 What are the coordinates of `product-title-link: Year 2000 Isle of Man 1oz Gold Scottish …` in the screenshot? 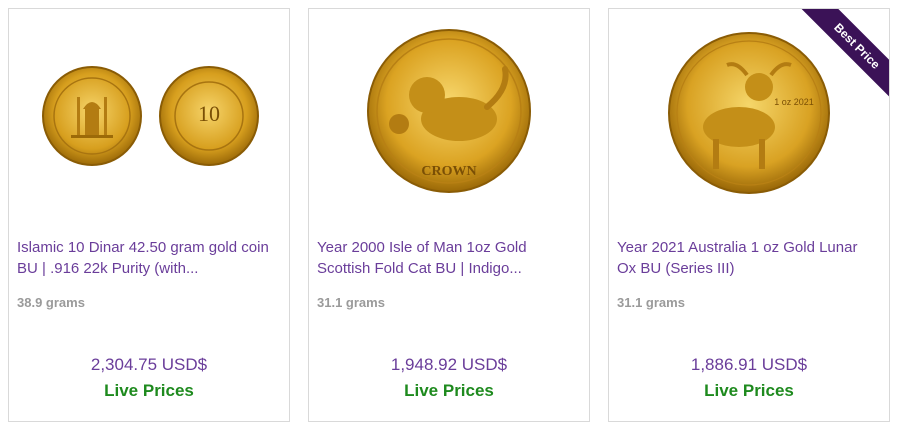 It's located at (448, 258).